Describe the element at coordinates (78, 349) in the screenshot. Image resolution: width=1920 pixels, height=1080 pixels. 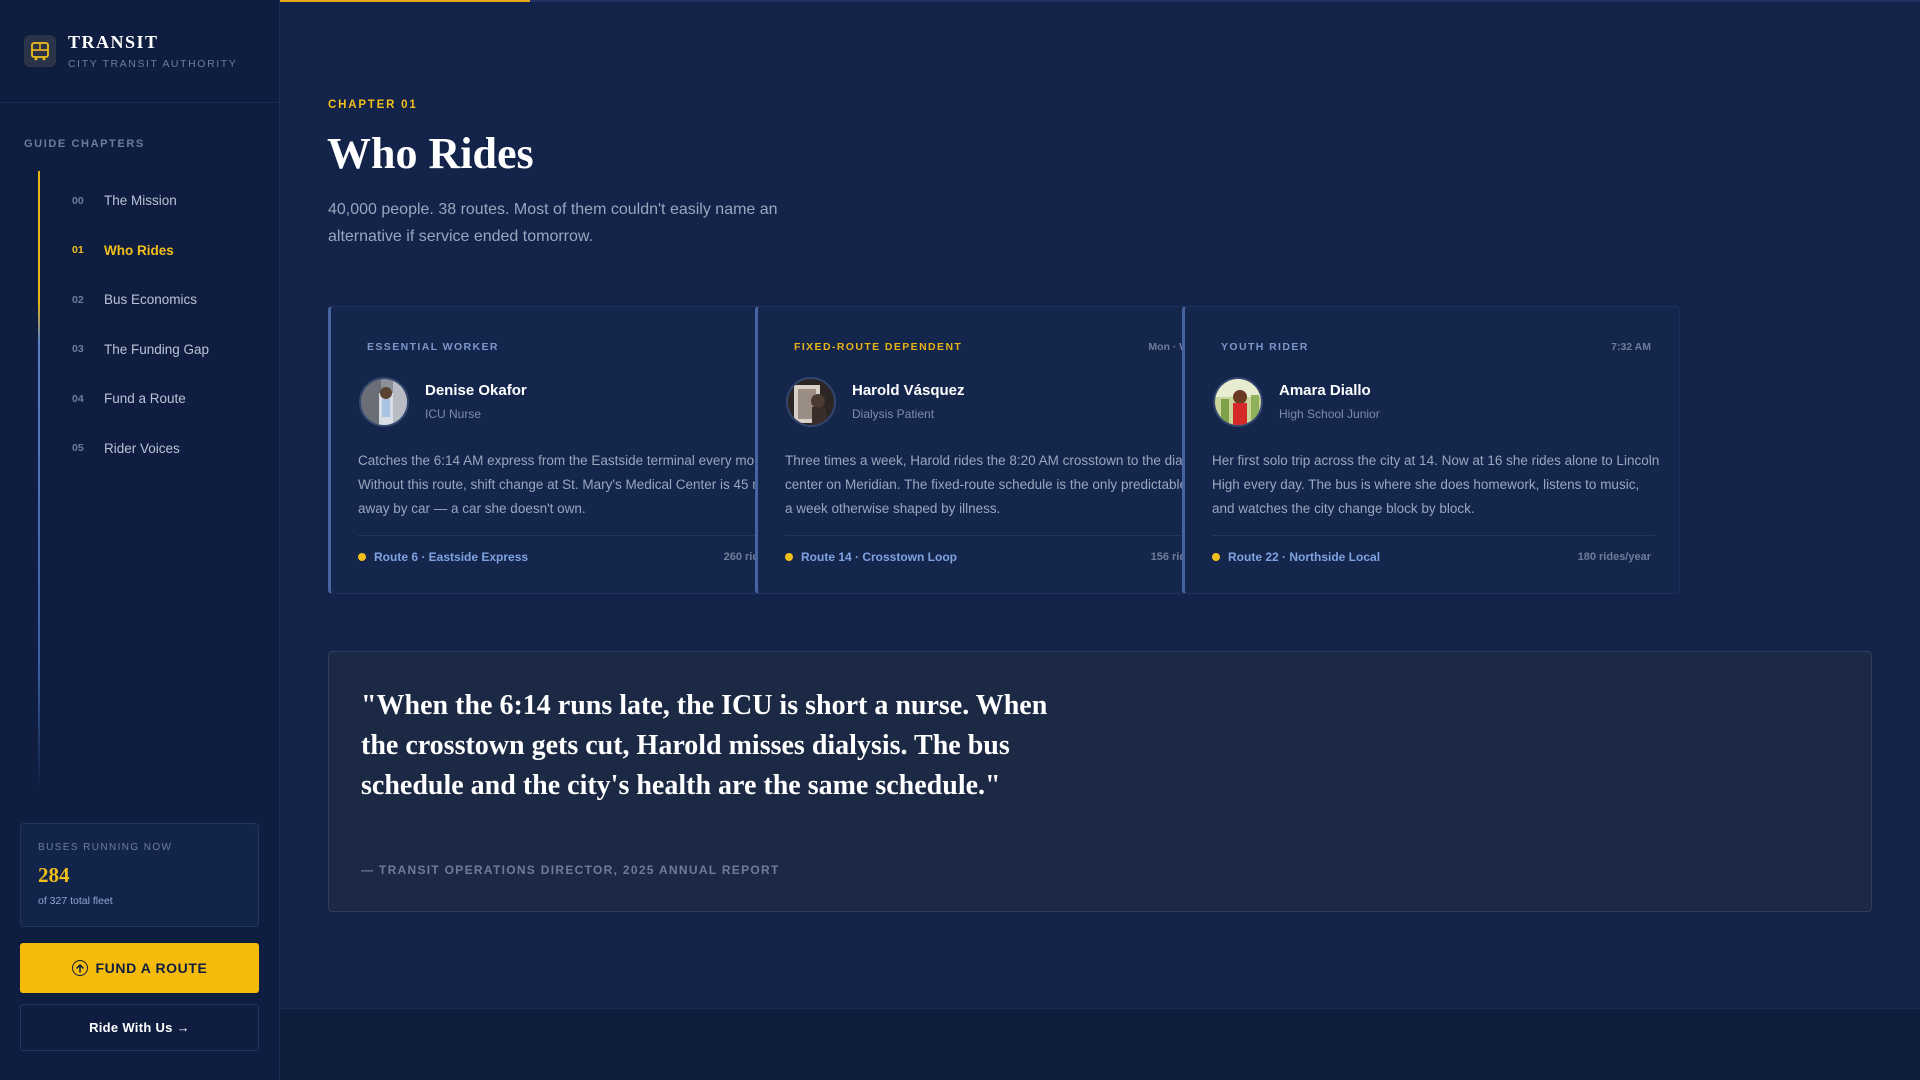
I see `nav-item-number: 03` at that location.